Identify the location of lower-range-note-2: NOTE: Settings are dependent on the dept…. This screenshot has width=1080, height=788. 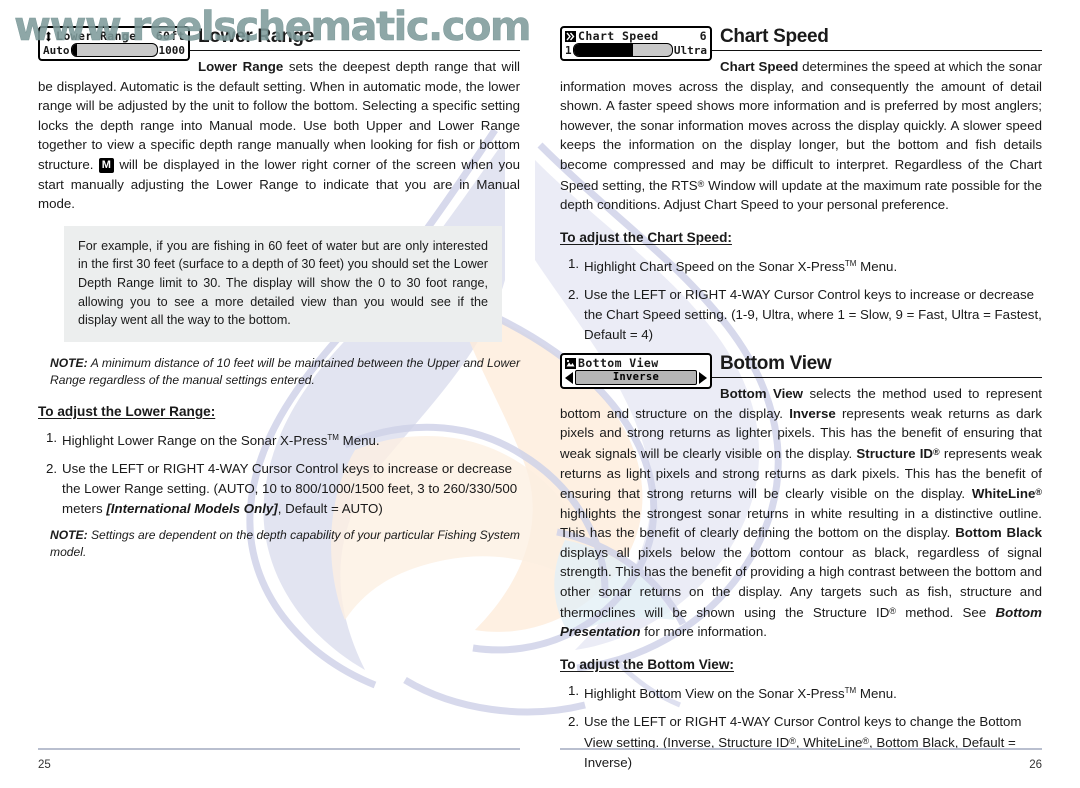
(285, 544).